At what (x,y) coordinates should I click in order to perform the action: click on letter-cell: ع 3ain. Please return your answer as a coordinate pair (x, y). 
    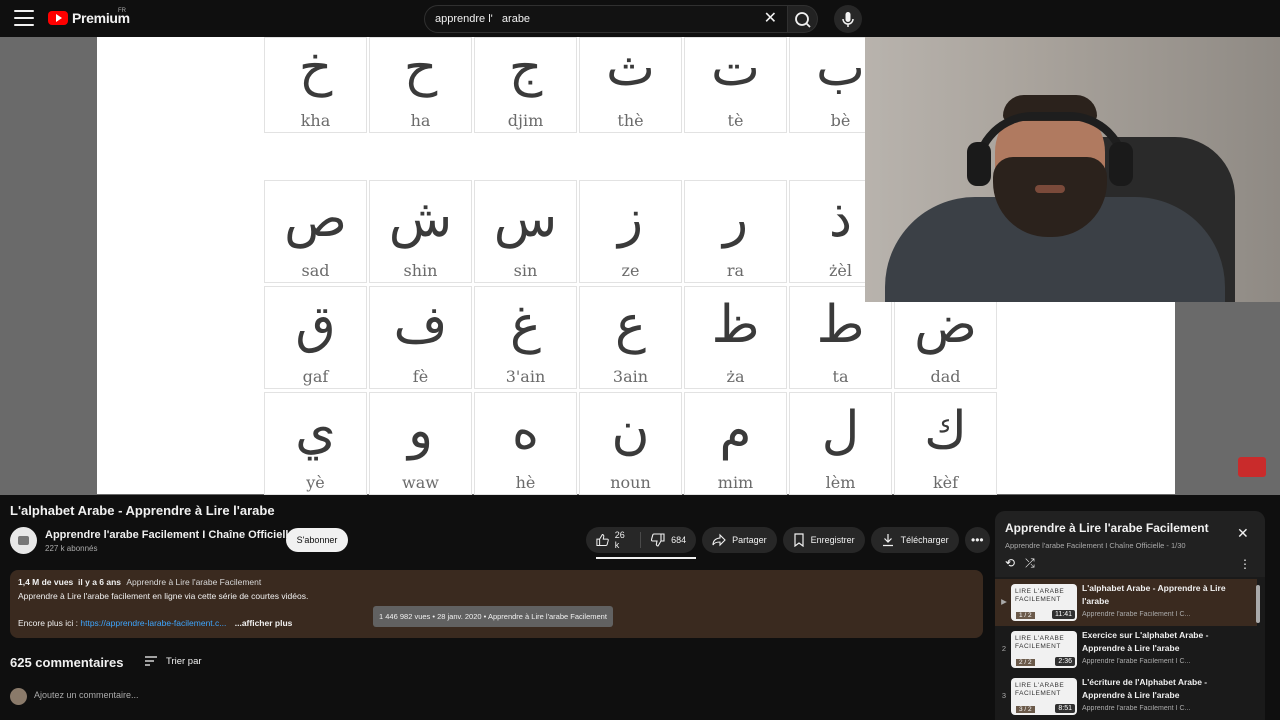
    Looking at the image, I should click on (630, 337).